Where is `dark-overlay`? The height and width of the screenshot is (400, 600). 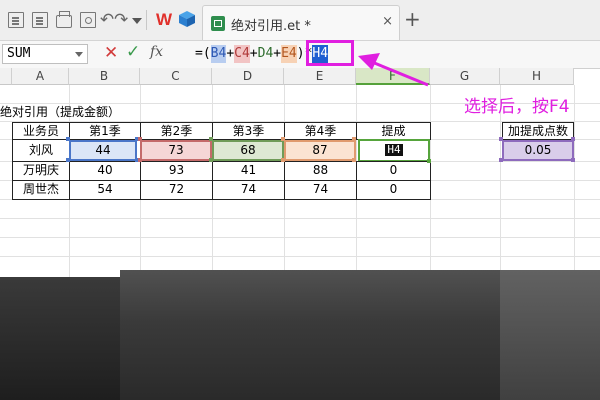 dark-overlay is located at coordinates (60, 338).